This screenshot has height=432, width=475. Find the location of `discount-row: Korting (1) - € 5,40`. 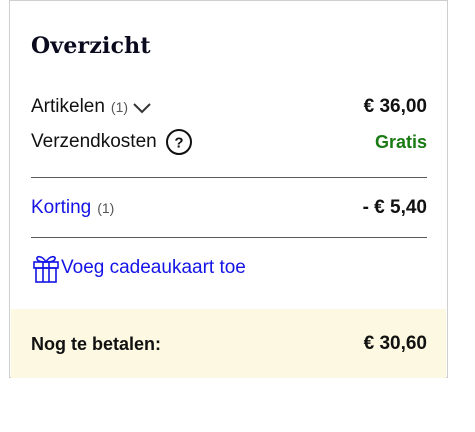

discount-row: Korting (1) - € 5,40 is located at coordinates (229, 208).